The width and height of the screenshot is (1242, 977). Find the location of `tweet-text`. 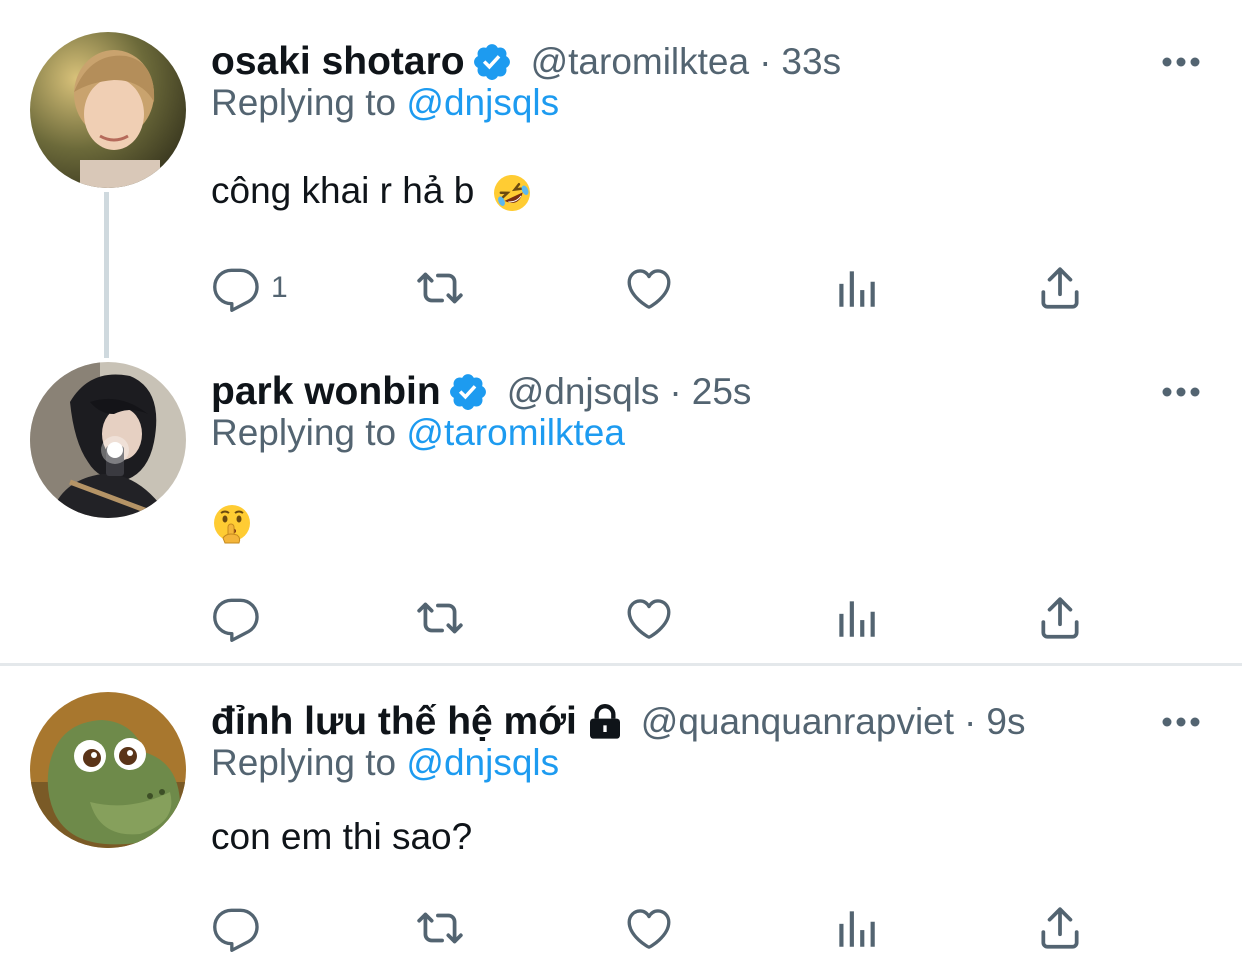

tweet-text is located at coordinates (232, 522).